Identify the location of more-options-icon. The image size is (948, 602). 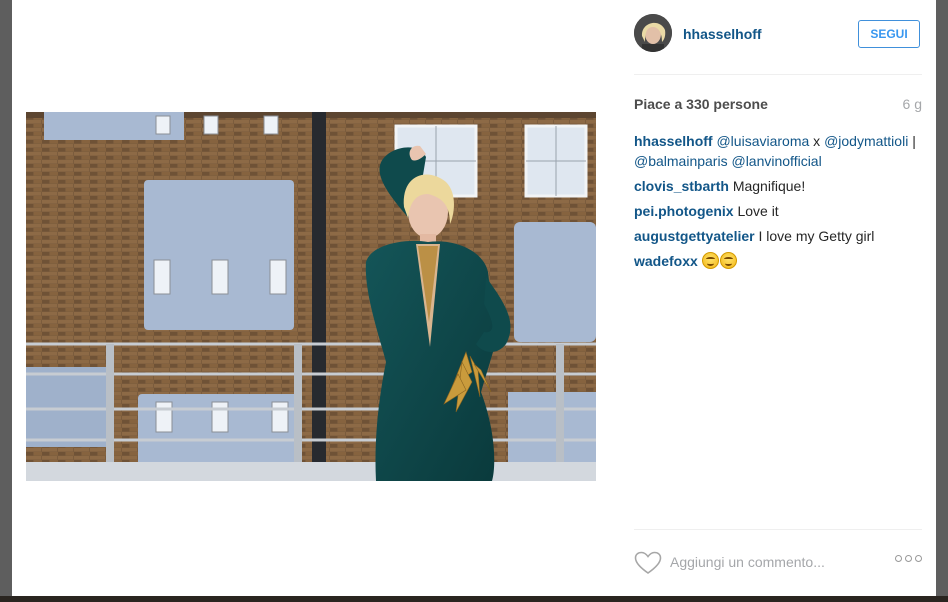
(908, 558).